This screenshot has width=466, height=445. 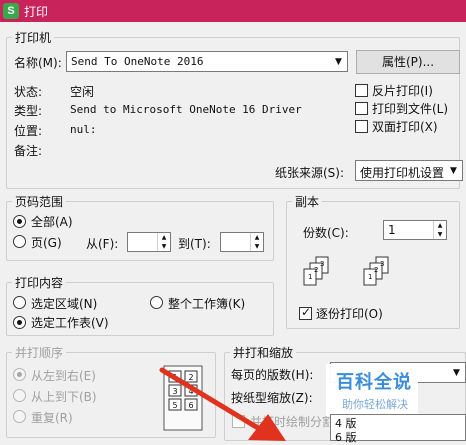 I want to click on watermark-title: 百科全说, so click(x=374, y=382).